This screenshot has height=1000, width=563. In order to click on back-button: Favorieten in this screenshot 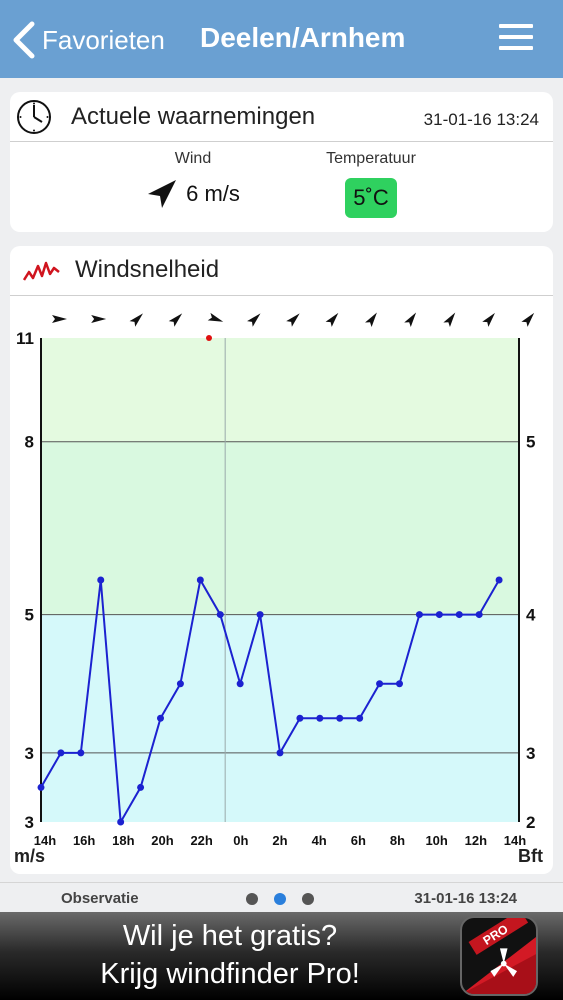, I will do `click(110, 40)`.